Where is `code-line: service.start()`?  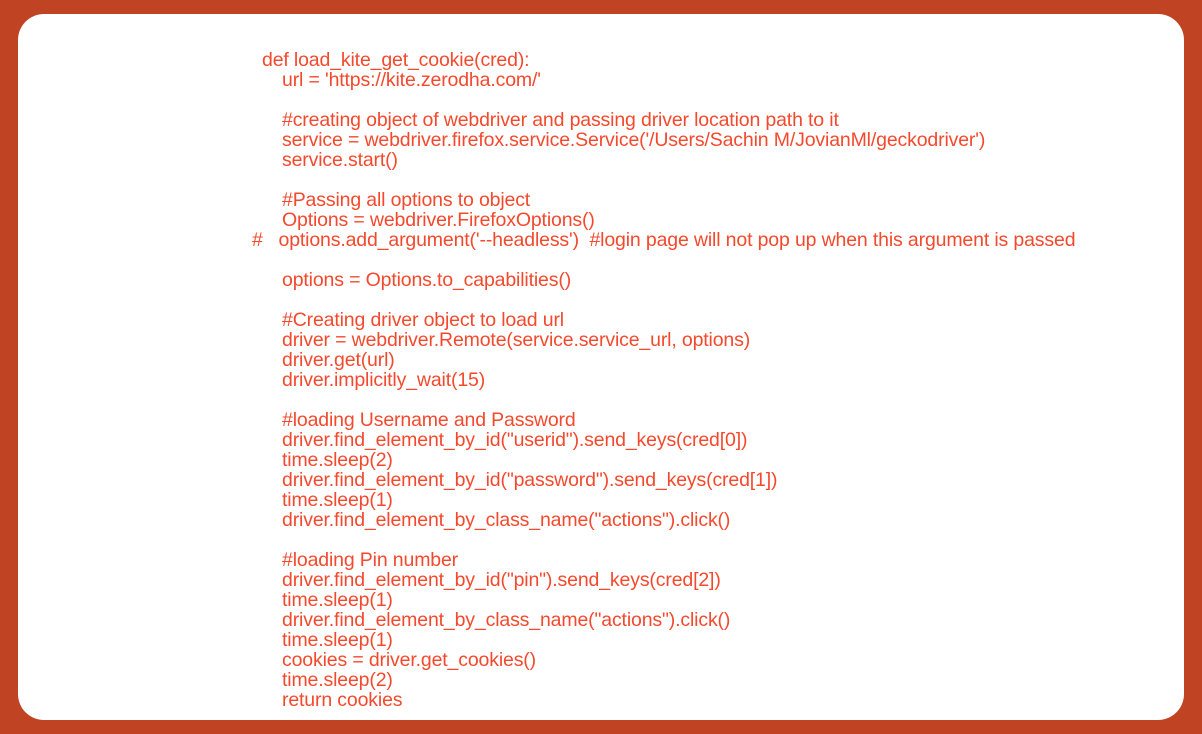
code-line: service.start() is located at coordinates (340, 160).